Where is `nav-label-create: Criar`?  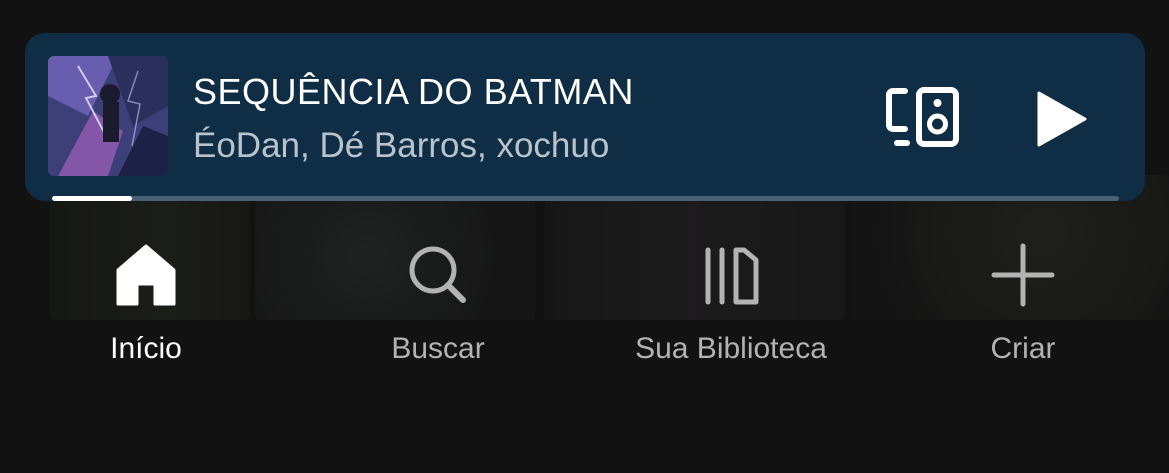
nav-label-create: Criar is located at coordinates (1023, 348).